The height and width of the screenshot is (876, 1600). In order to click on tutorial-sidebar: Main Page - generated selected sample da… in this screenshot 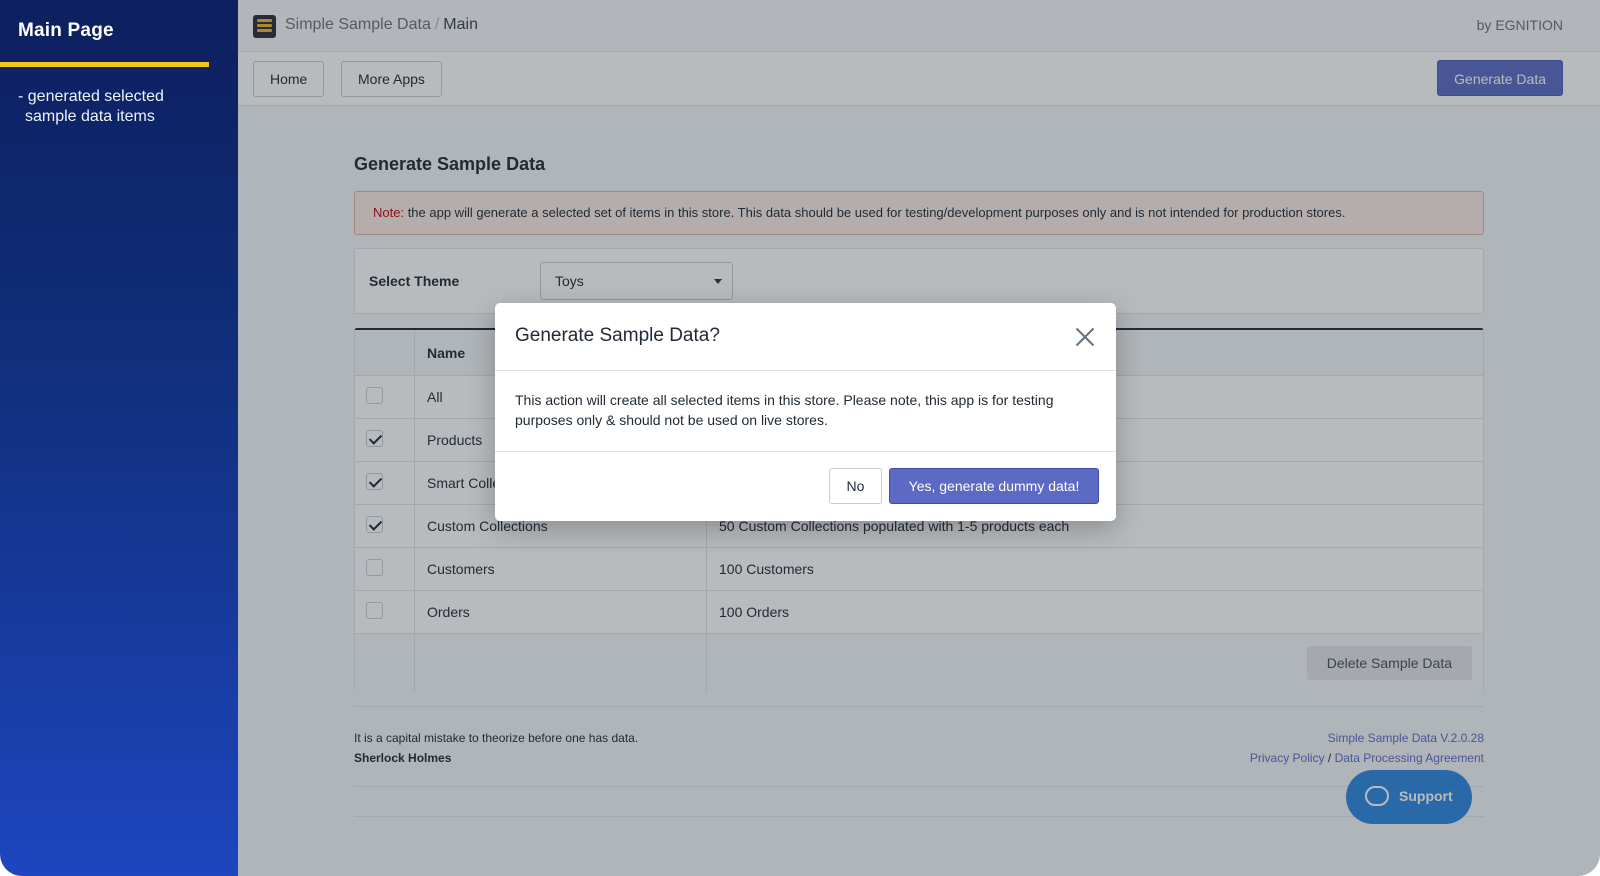, I will do `click(119, 438)`.